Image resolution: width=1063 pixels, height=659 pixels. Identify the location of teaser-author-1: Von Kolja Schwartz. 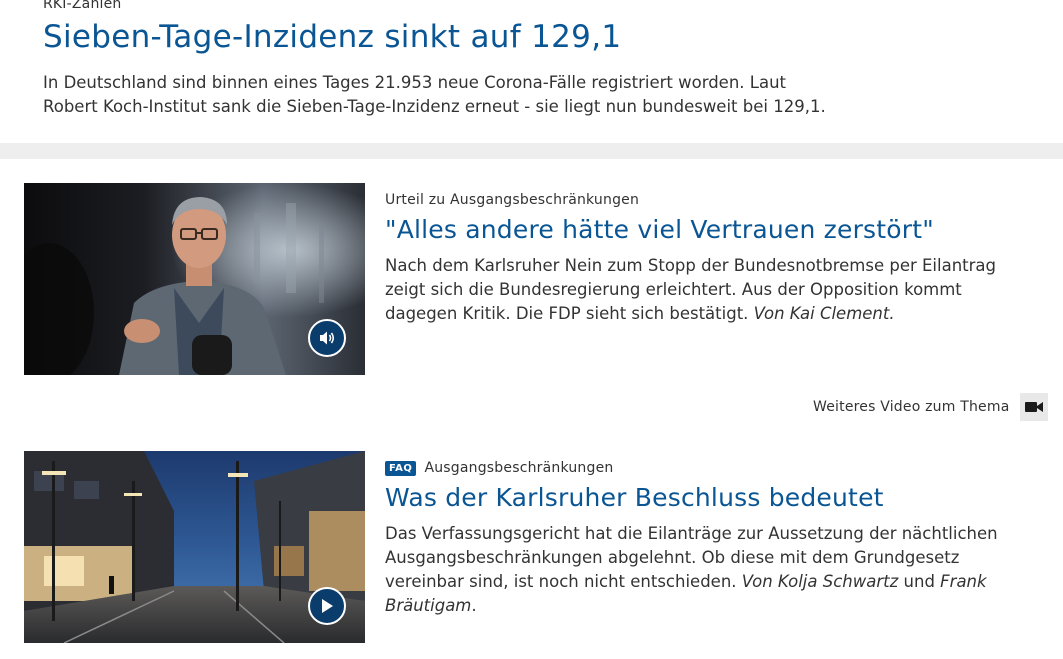
(820, 581).